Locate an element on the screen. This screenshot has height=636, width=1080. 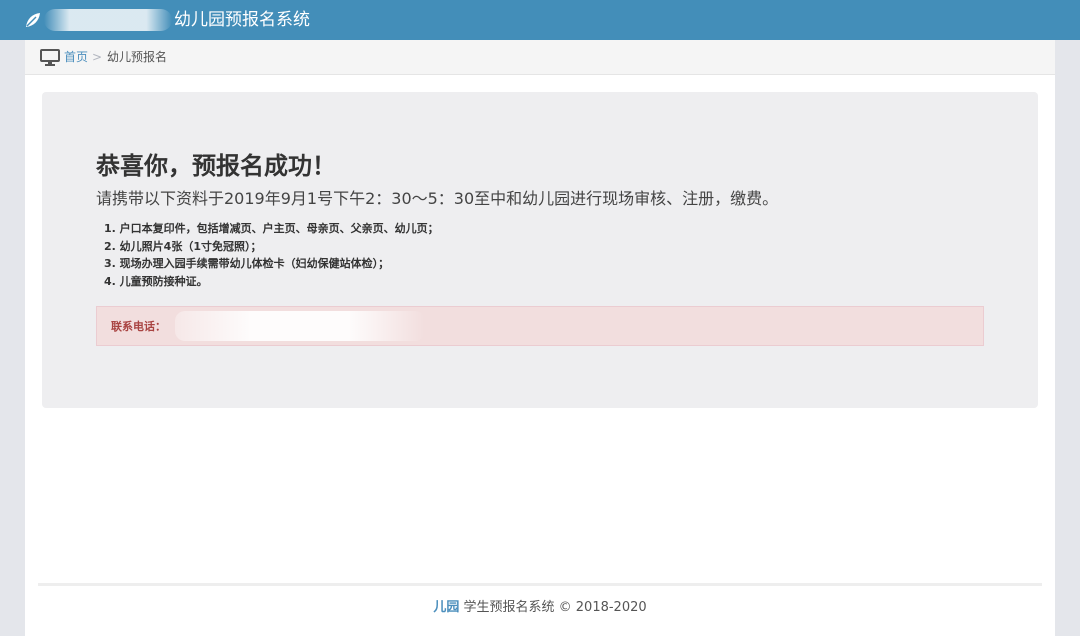
breadcrumb-current: 幼儿预报名 is located at coordinates (137, 57).